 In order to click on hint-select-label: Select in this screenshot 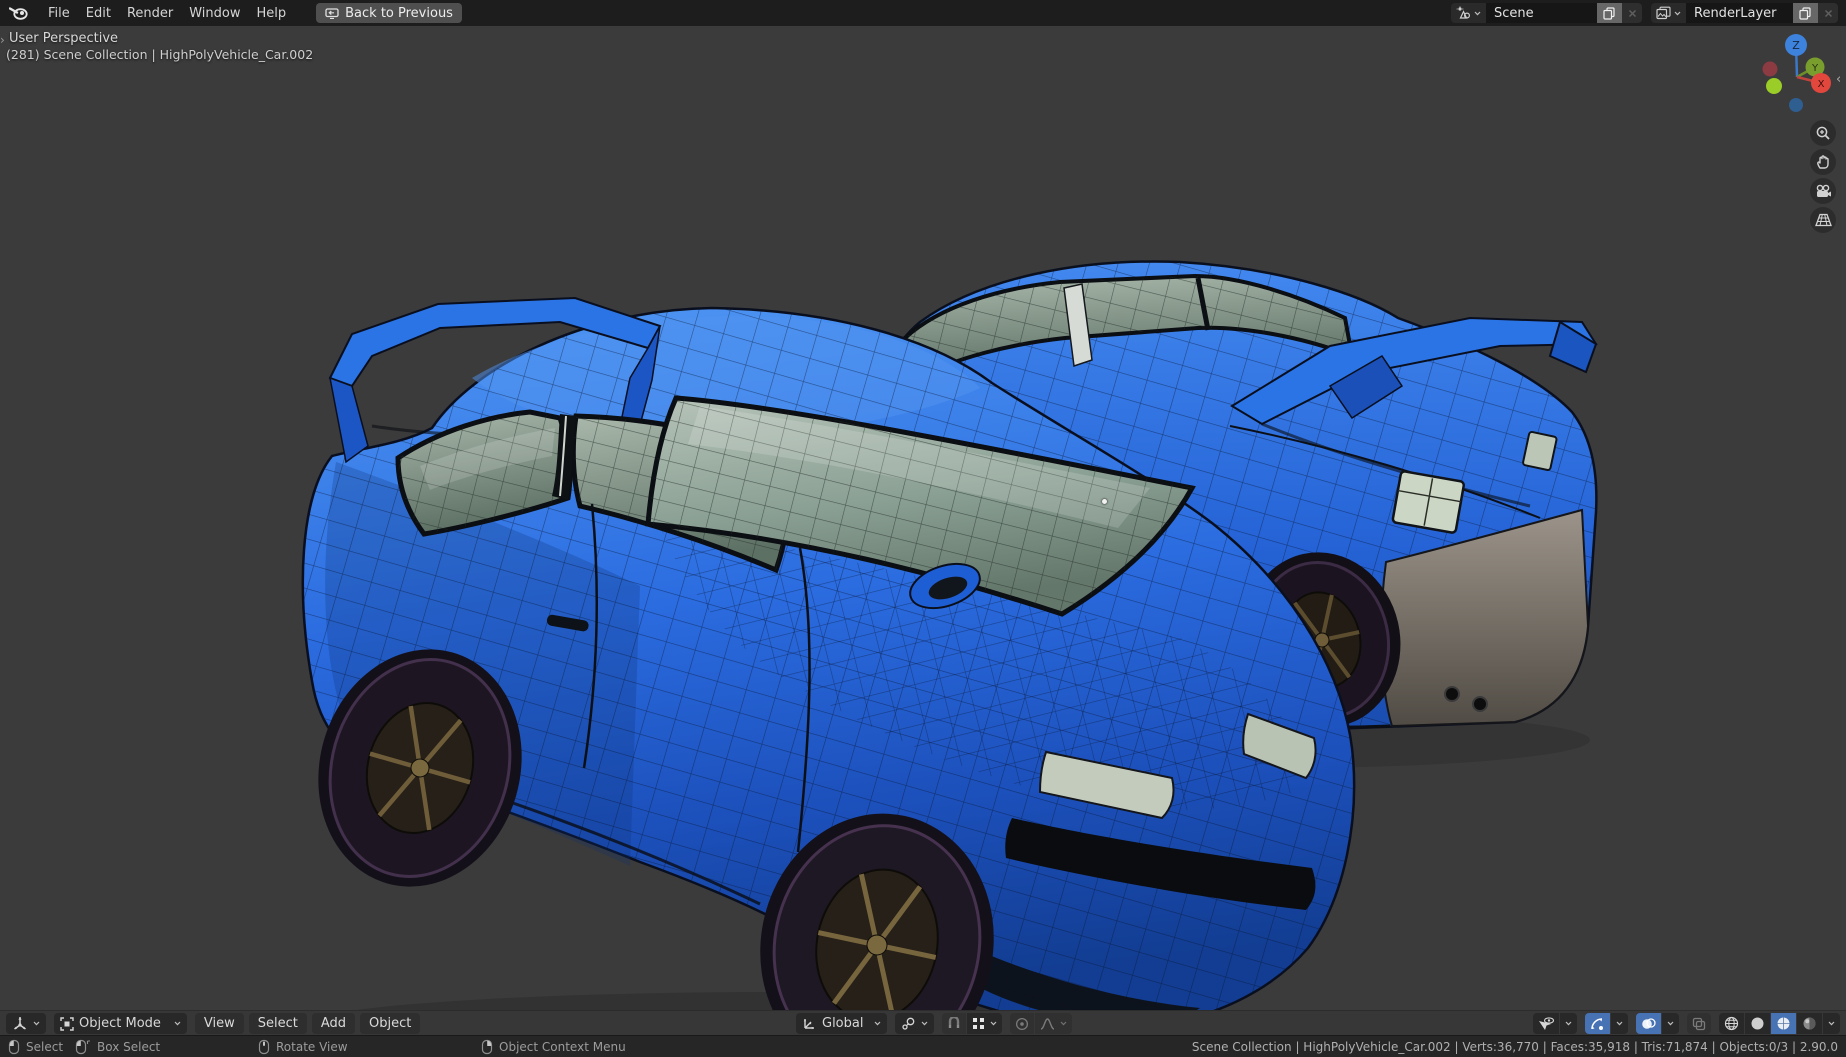, I will do `click(45, 1047)`.